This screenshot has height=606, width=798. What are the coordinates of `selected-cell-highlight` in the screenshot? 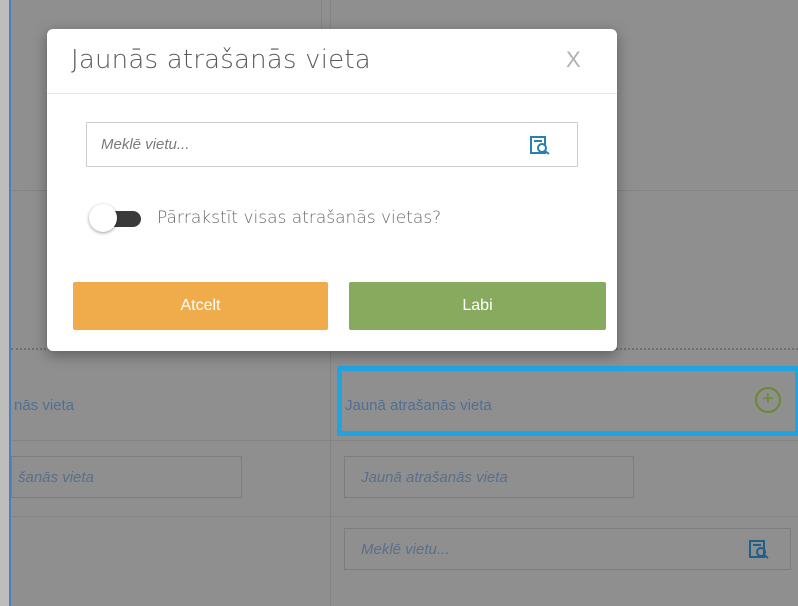 It's located at (567, 401).